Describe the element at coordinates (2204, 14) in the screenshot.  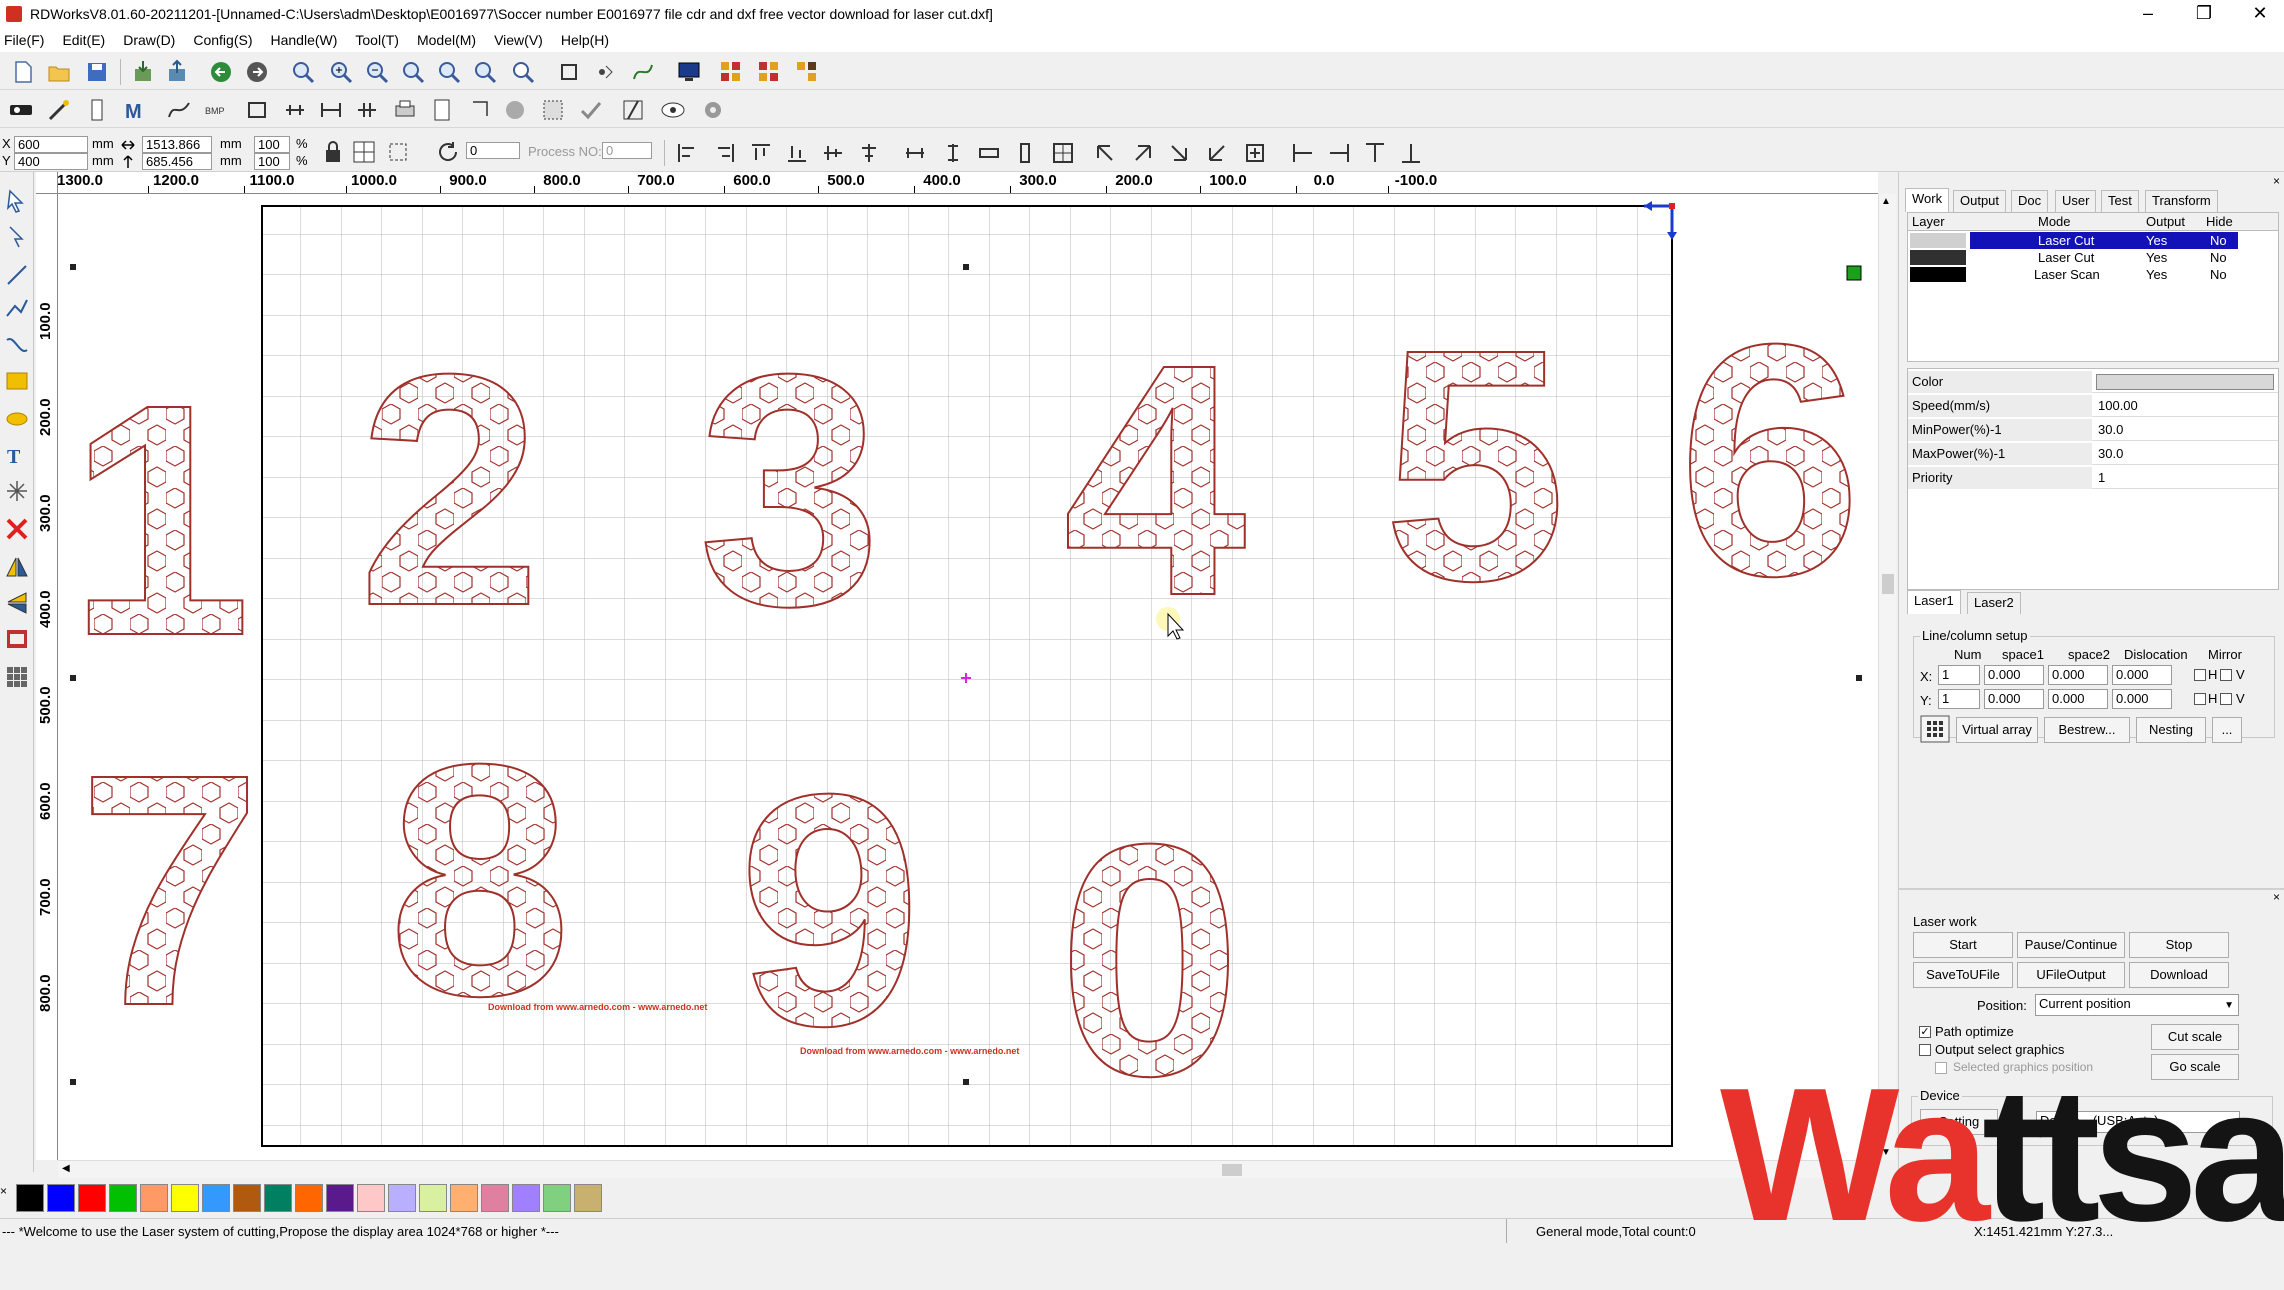
I see `maximize-button: ❐` at that location.